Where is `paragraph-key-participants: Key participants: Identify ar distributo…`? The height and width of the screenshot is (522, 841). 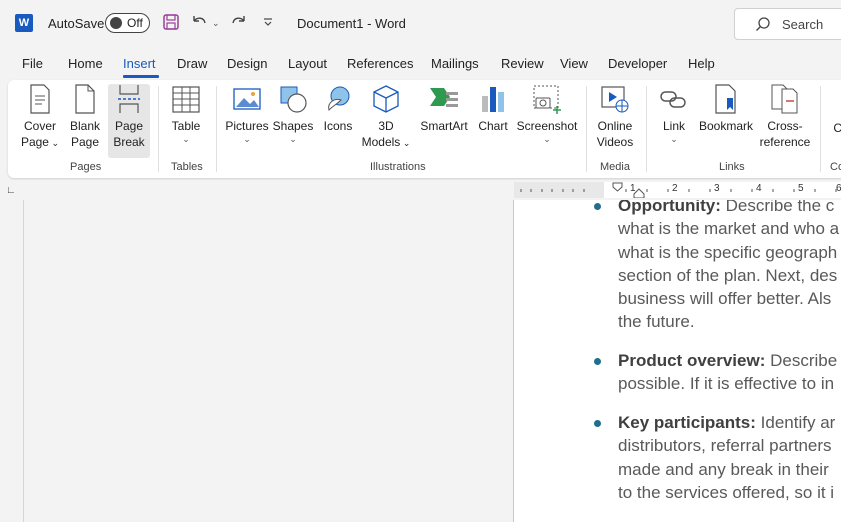 paragraph-key-participants: Key participants: Identify ar distributo… is located at coordinates (729, 457).